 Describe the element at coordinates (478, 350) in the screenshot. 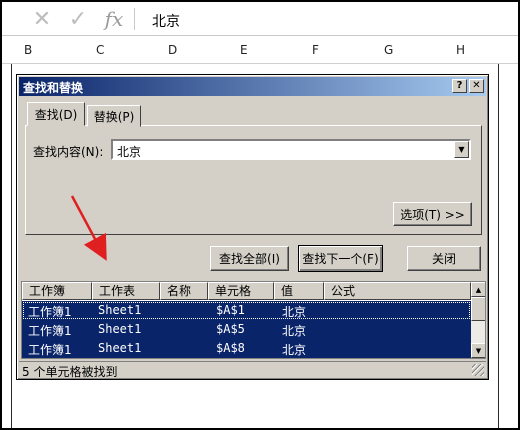

I see `scroll-down-icon: ▼` at that location.